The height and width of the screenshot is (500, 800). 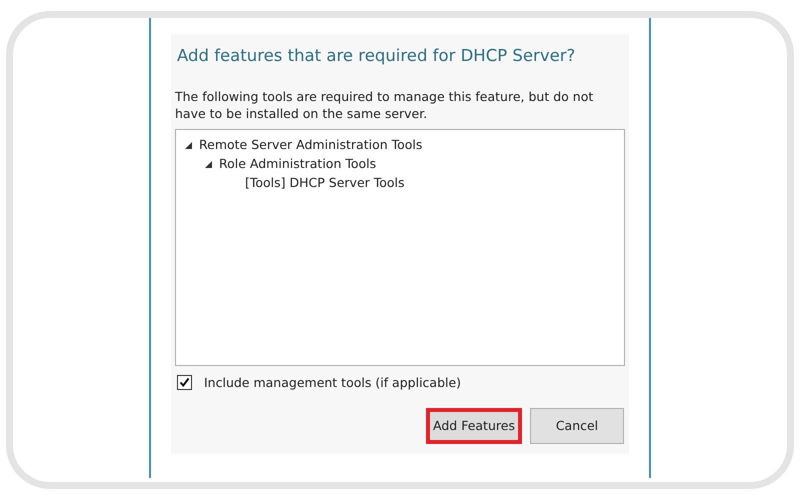 What do you see at coordinates (333, 383) in the screenshot?
I see `checkbox-label: Include management tools (if applicable)` at bounding box center [333, 383].